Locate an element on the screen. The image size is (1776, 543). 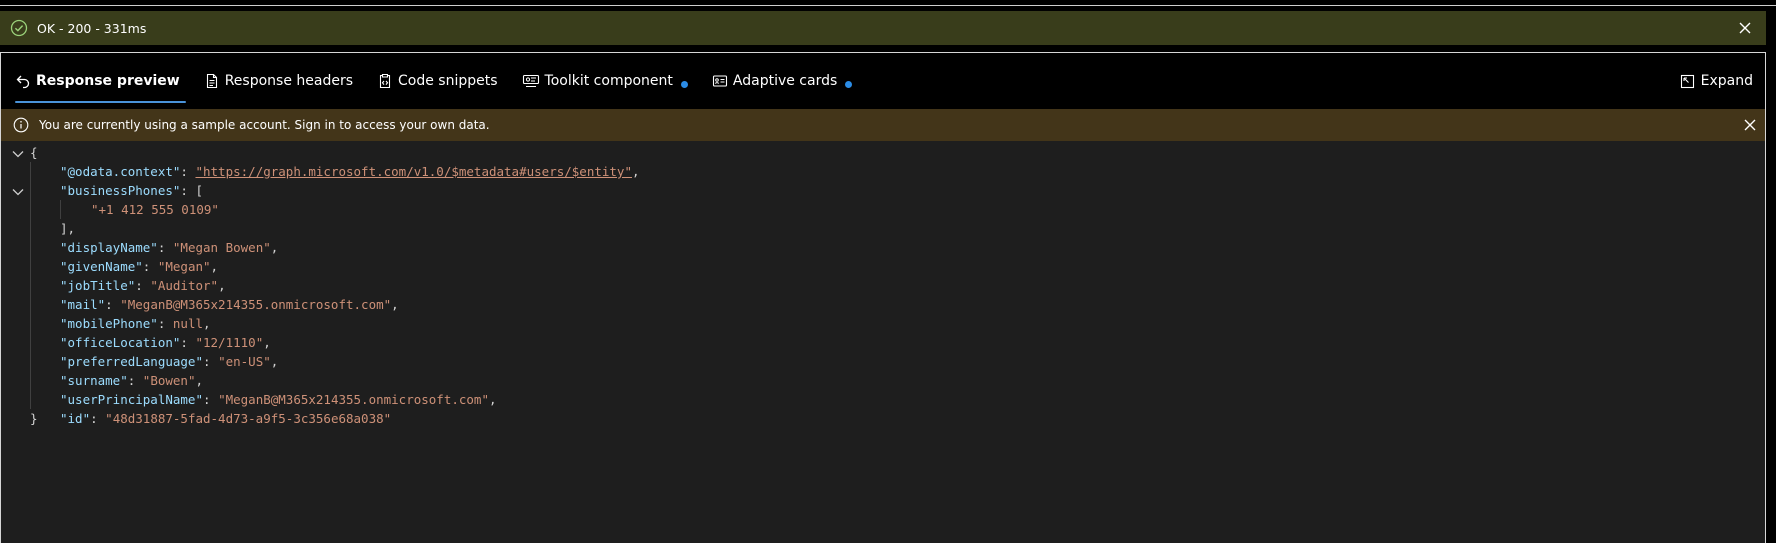
top-divider is located at coordinates (888, 3).